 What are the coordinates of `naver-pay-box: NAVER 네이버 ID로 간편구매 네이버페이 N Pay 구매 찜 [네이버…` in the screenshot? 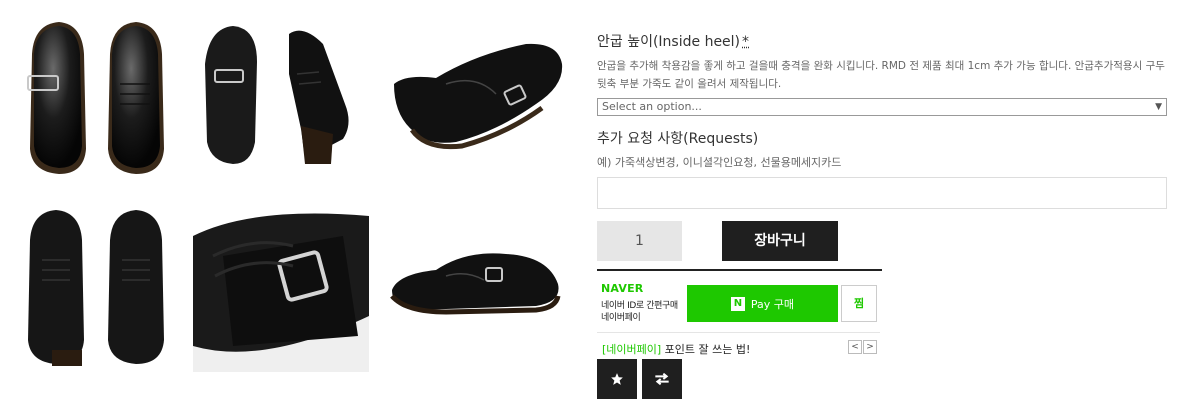 It's located at (739, 314).